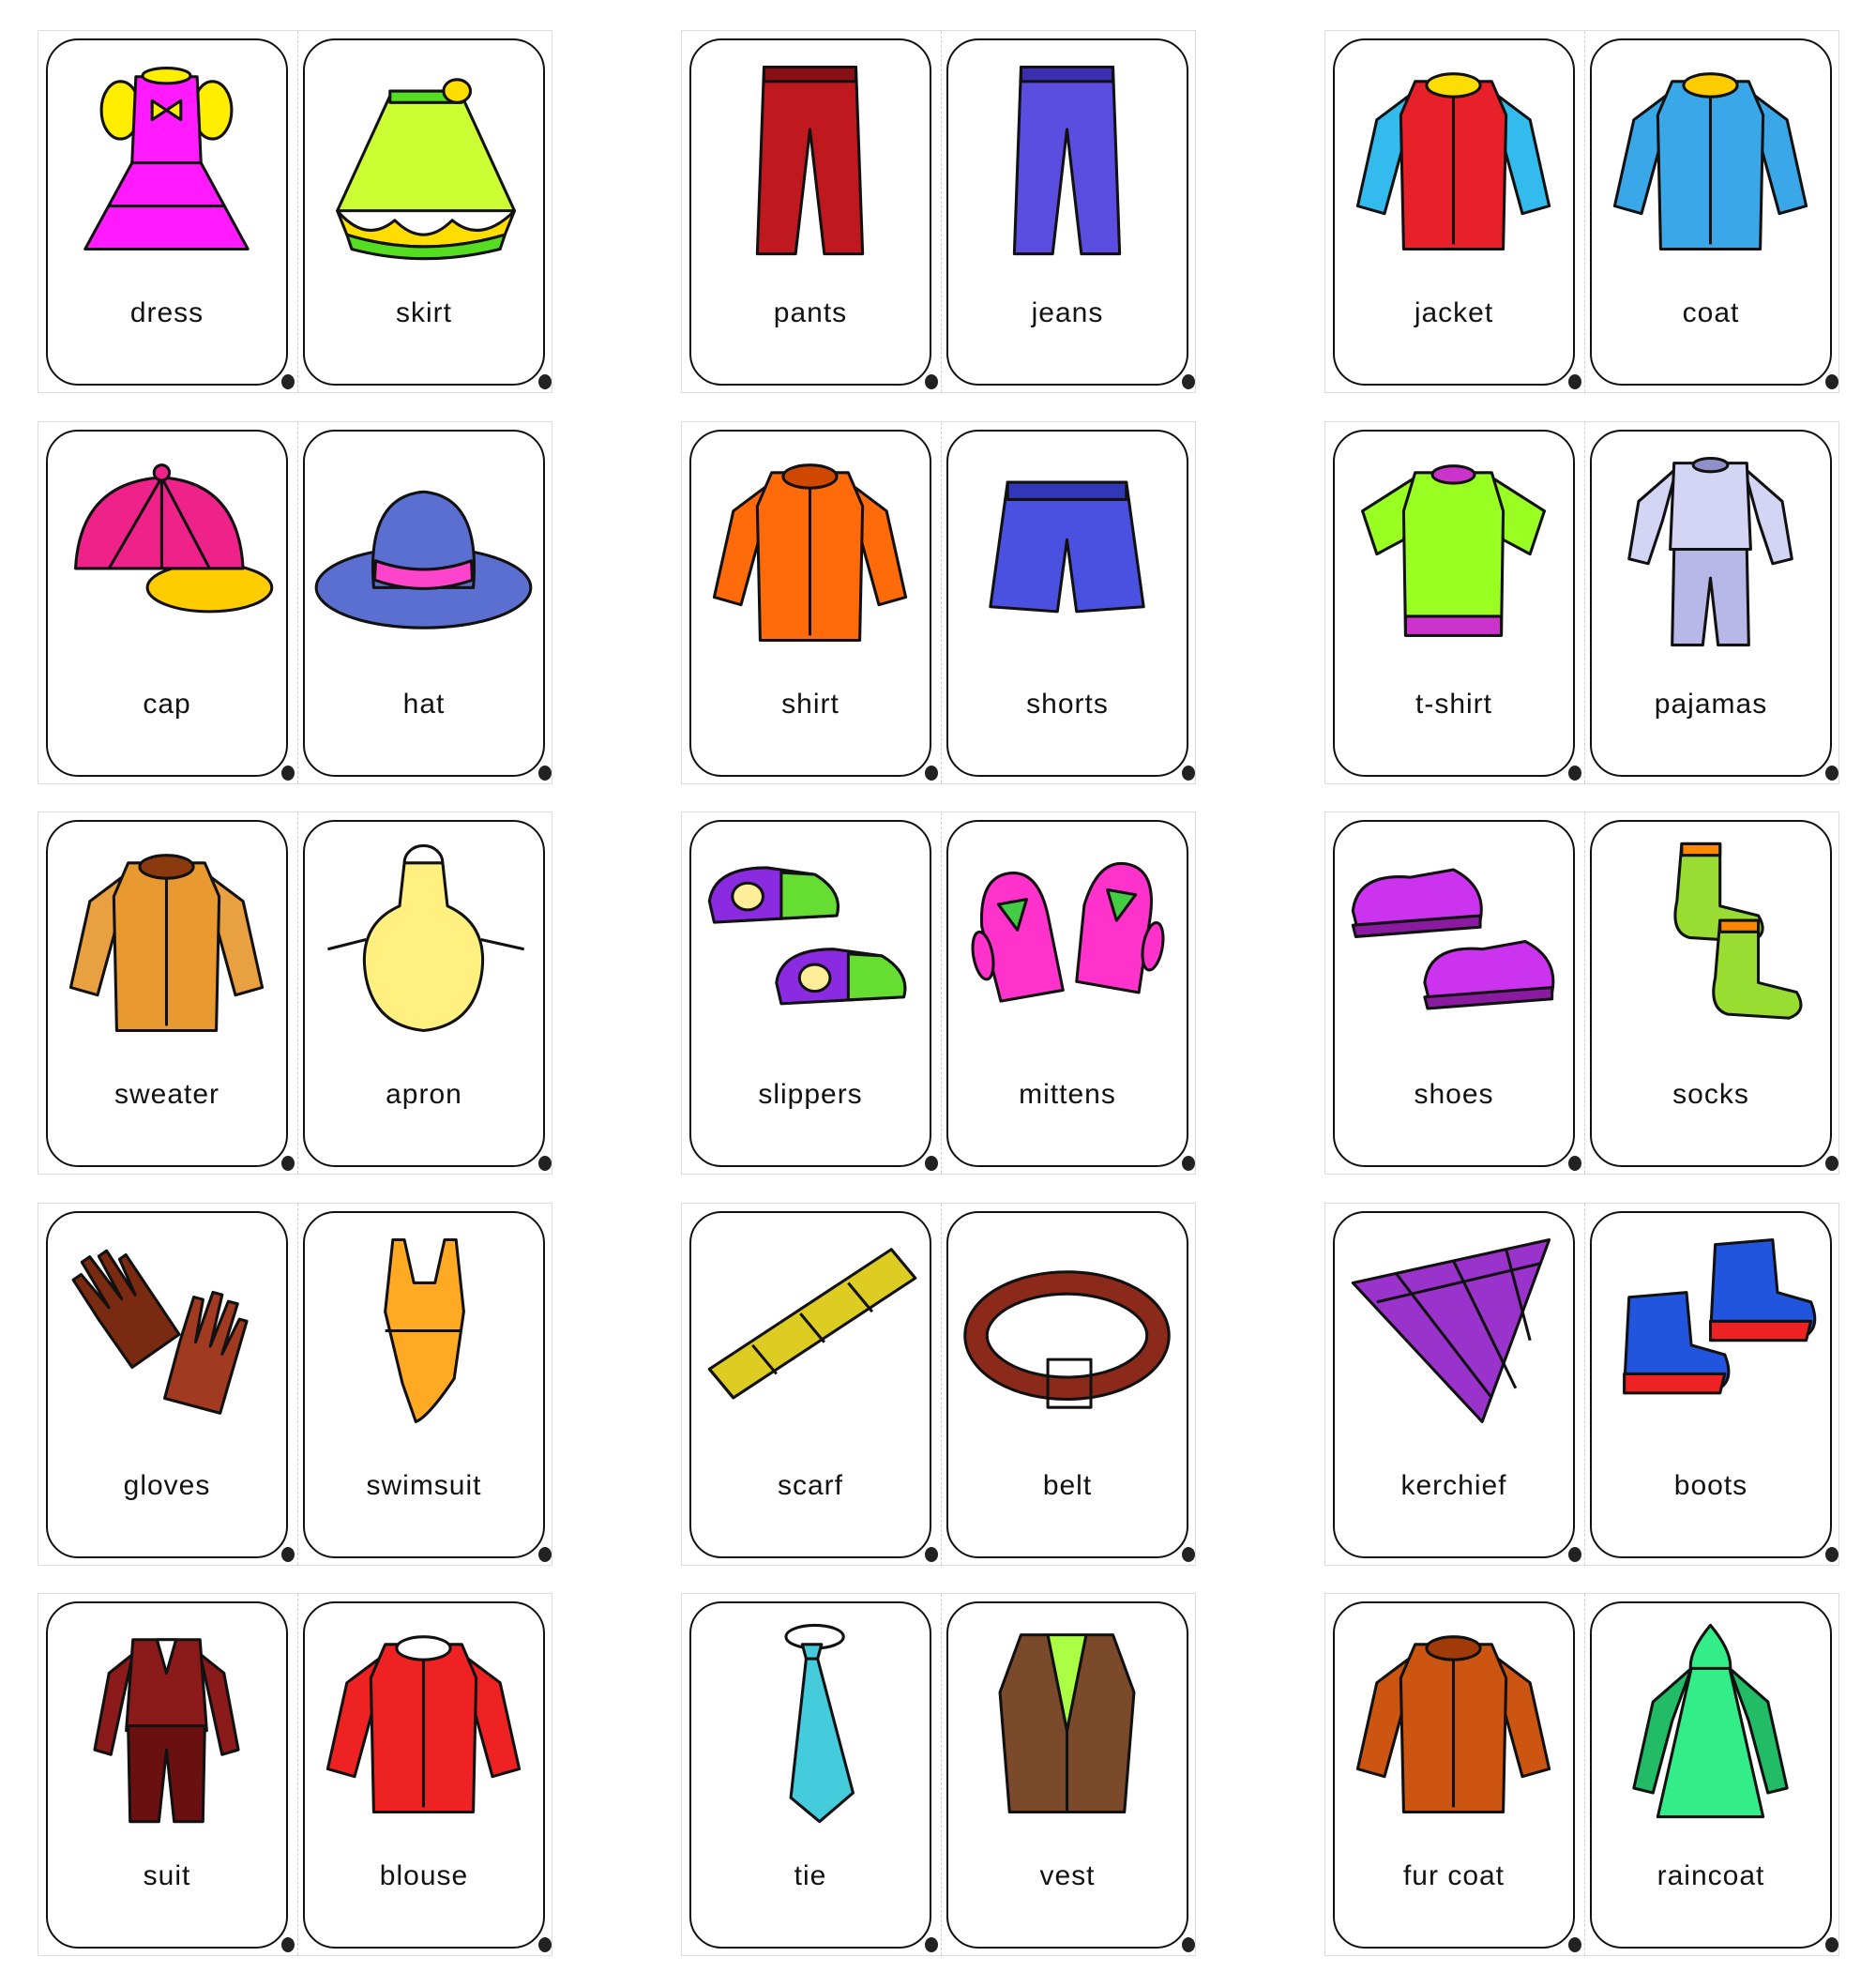  I want to click on card-label: tie, so click(810, 1875).